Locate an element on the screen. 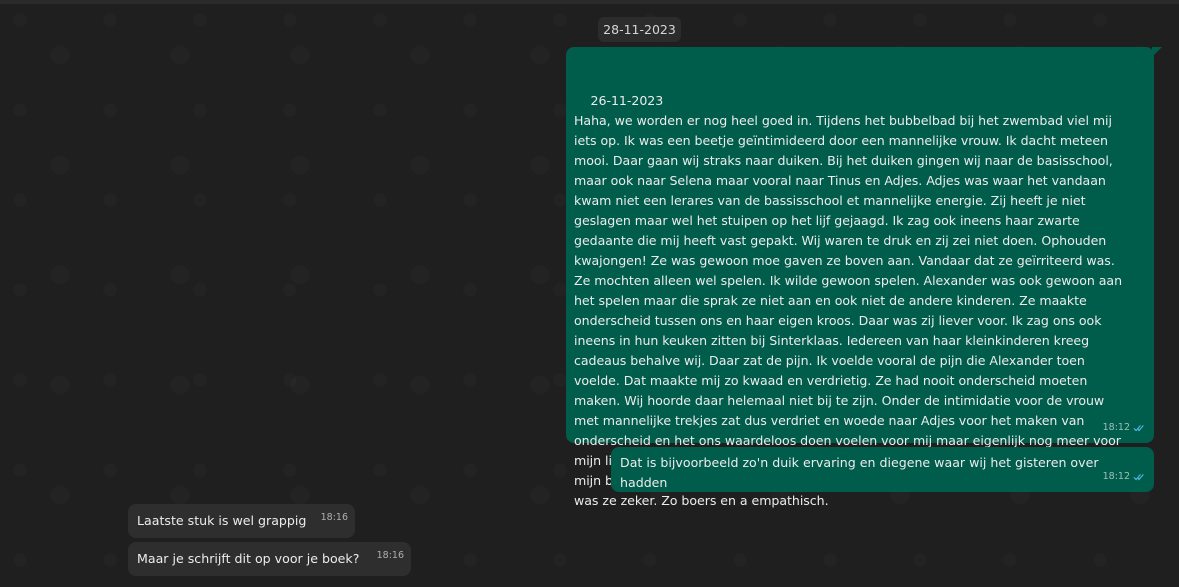 This screenshot has height=587, width=1179. incoming-message: Laatste stuk is wel grappig 18:16 is located at coordinates (241, 521).